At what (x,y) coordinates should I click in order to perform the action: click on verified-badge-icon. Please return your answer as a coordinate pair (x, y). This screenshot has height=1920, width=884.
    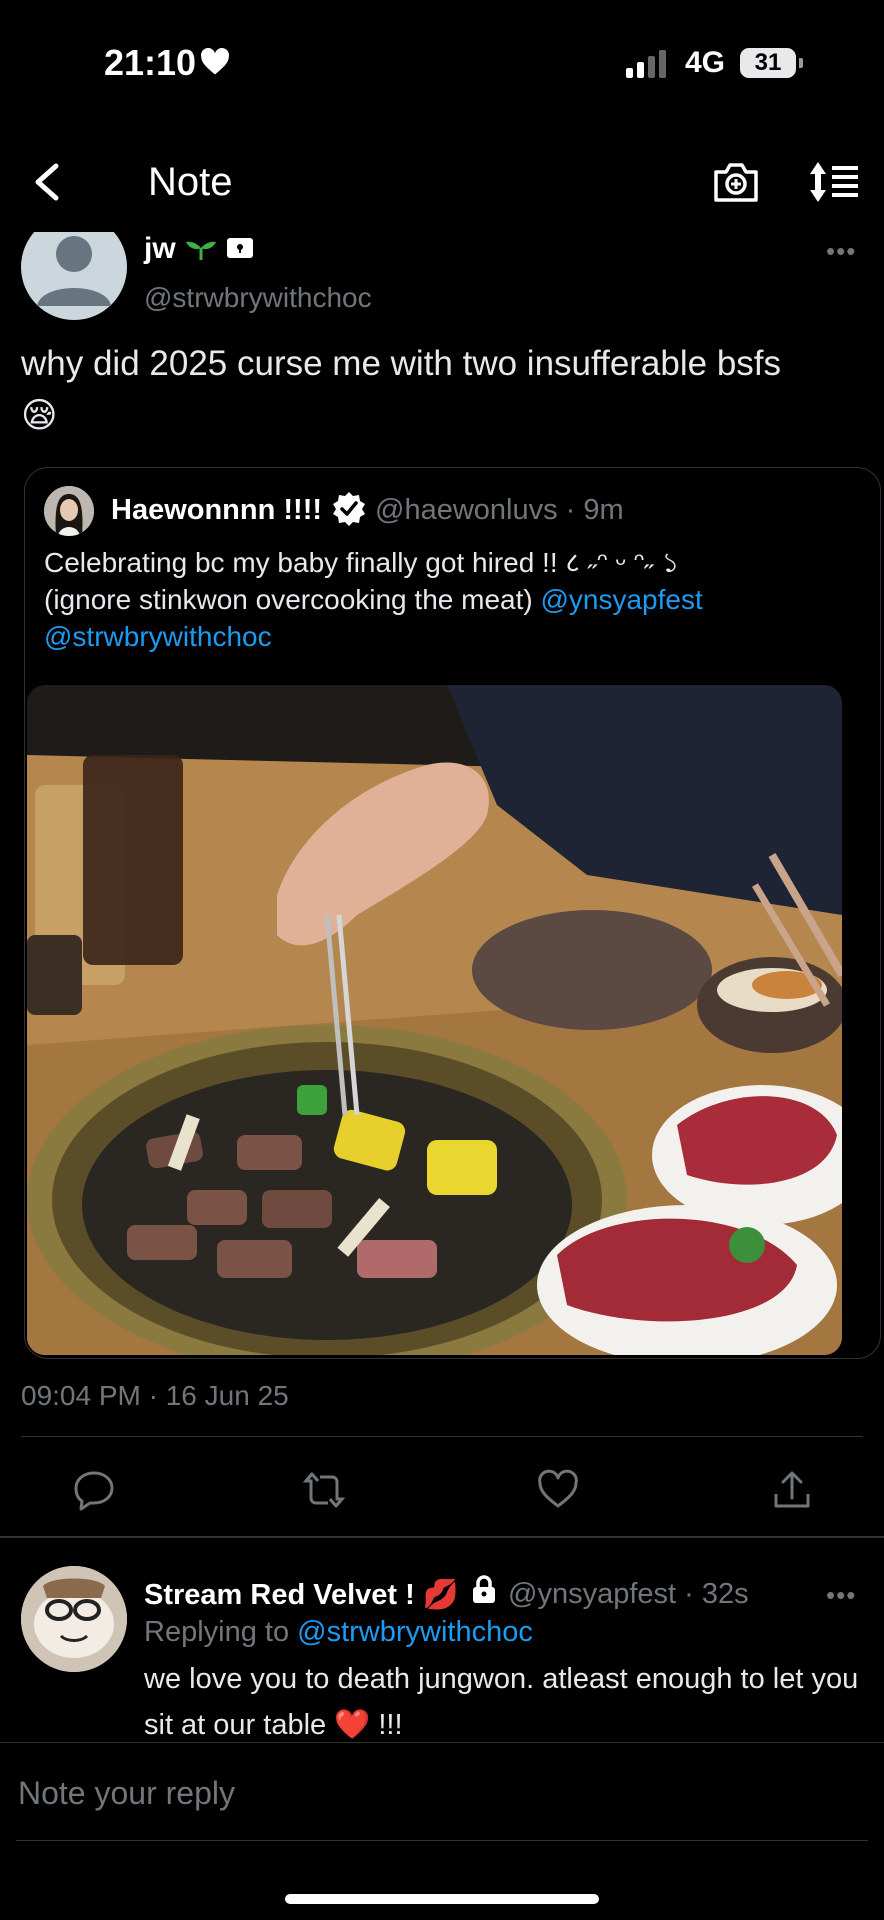
    Looking at the image, I should click on (349, 509).